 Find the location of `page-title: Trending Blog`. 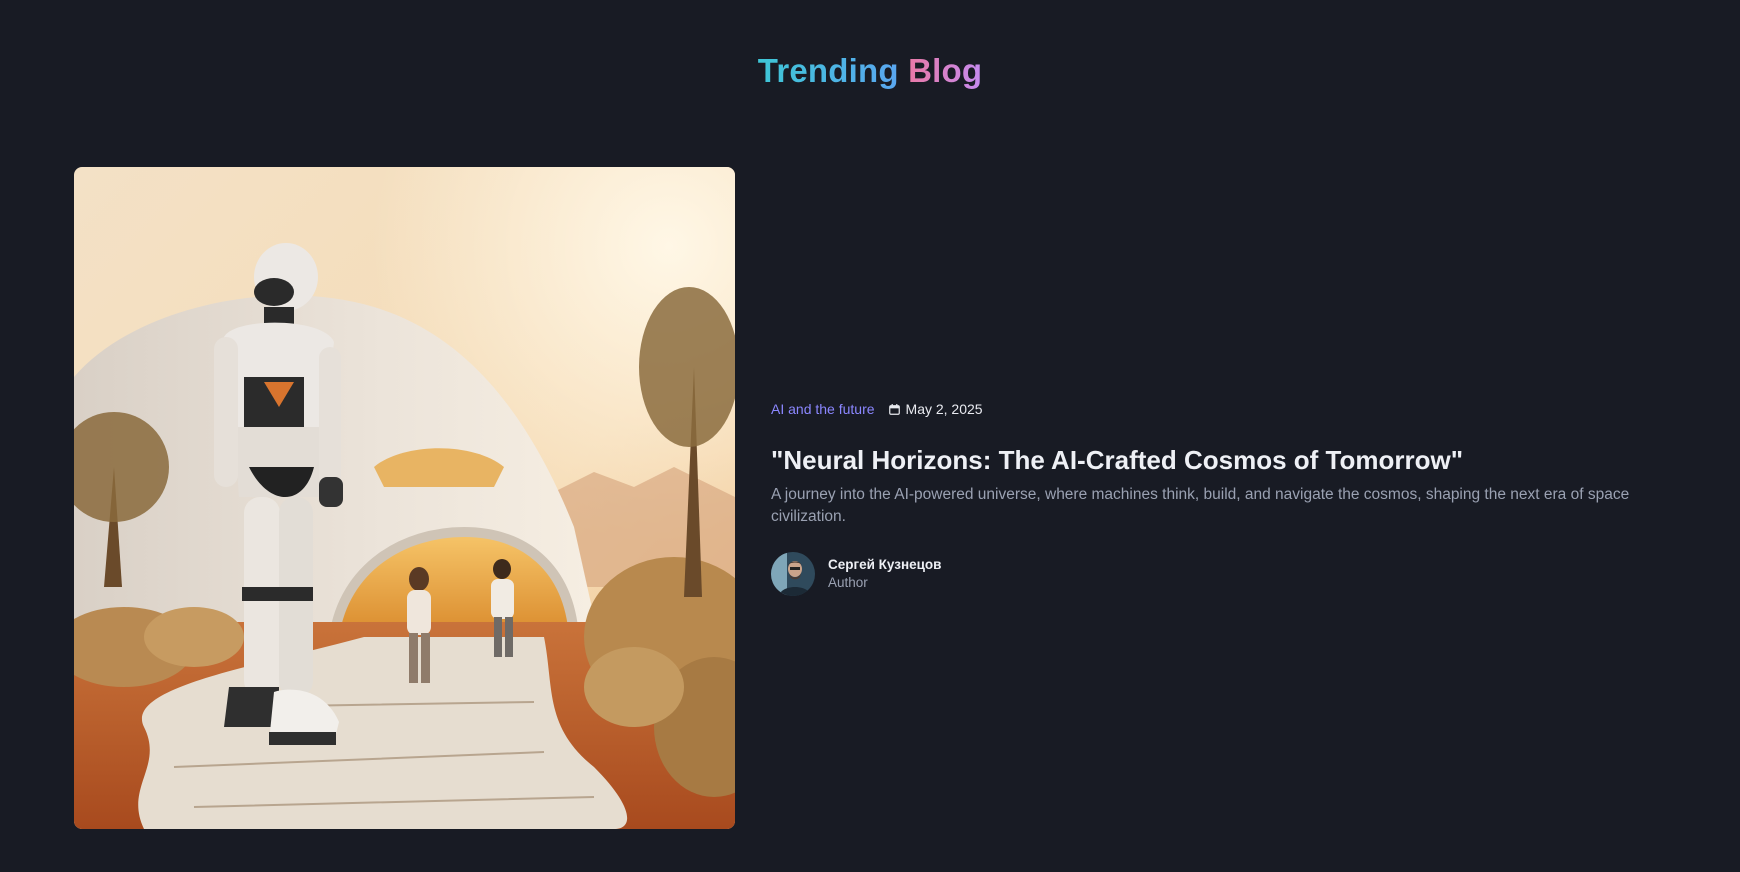

page-title: Trending Blog is located at coordinates (870, 71).